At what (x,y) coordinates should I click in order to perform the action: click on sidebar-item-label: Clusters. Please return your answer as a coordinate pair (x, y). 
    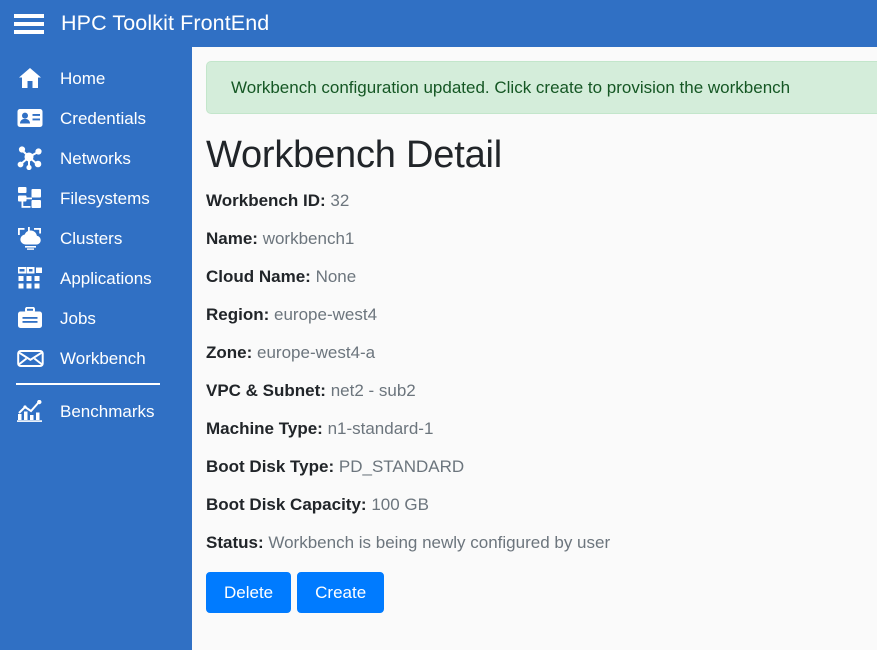
    Looking at the image, I should click on (91, 238).